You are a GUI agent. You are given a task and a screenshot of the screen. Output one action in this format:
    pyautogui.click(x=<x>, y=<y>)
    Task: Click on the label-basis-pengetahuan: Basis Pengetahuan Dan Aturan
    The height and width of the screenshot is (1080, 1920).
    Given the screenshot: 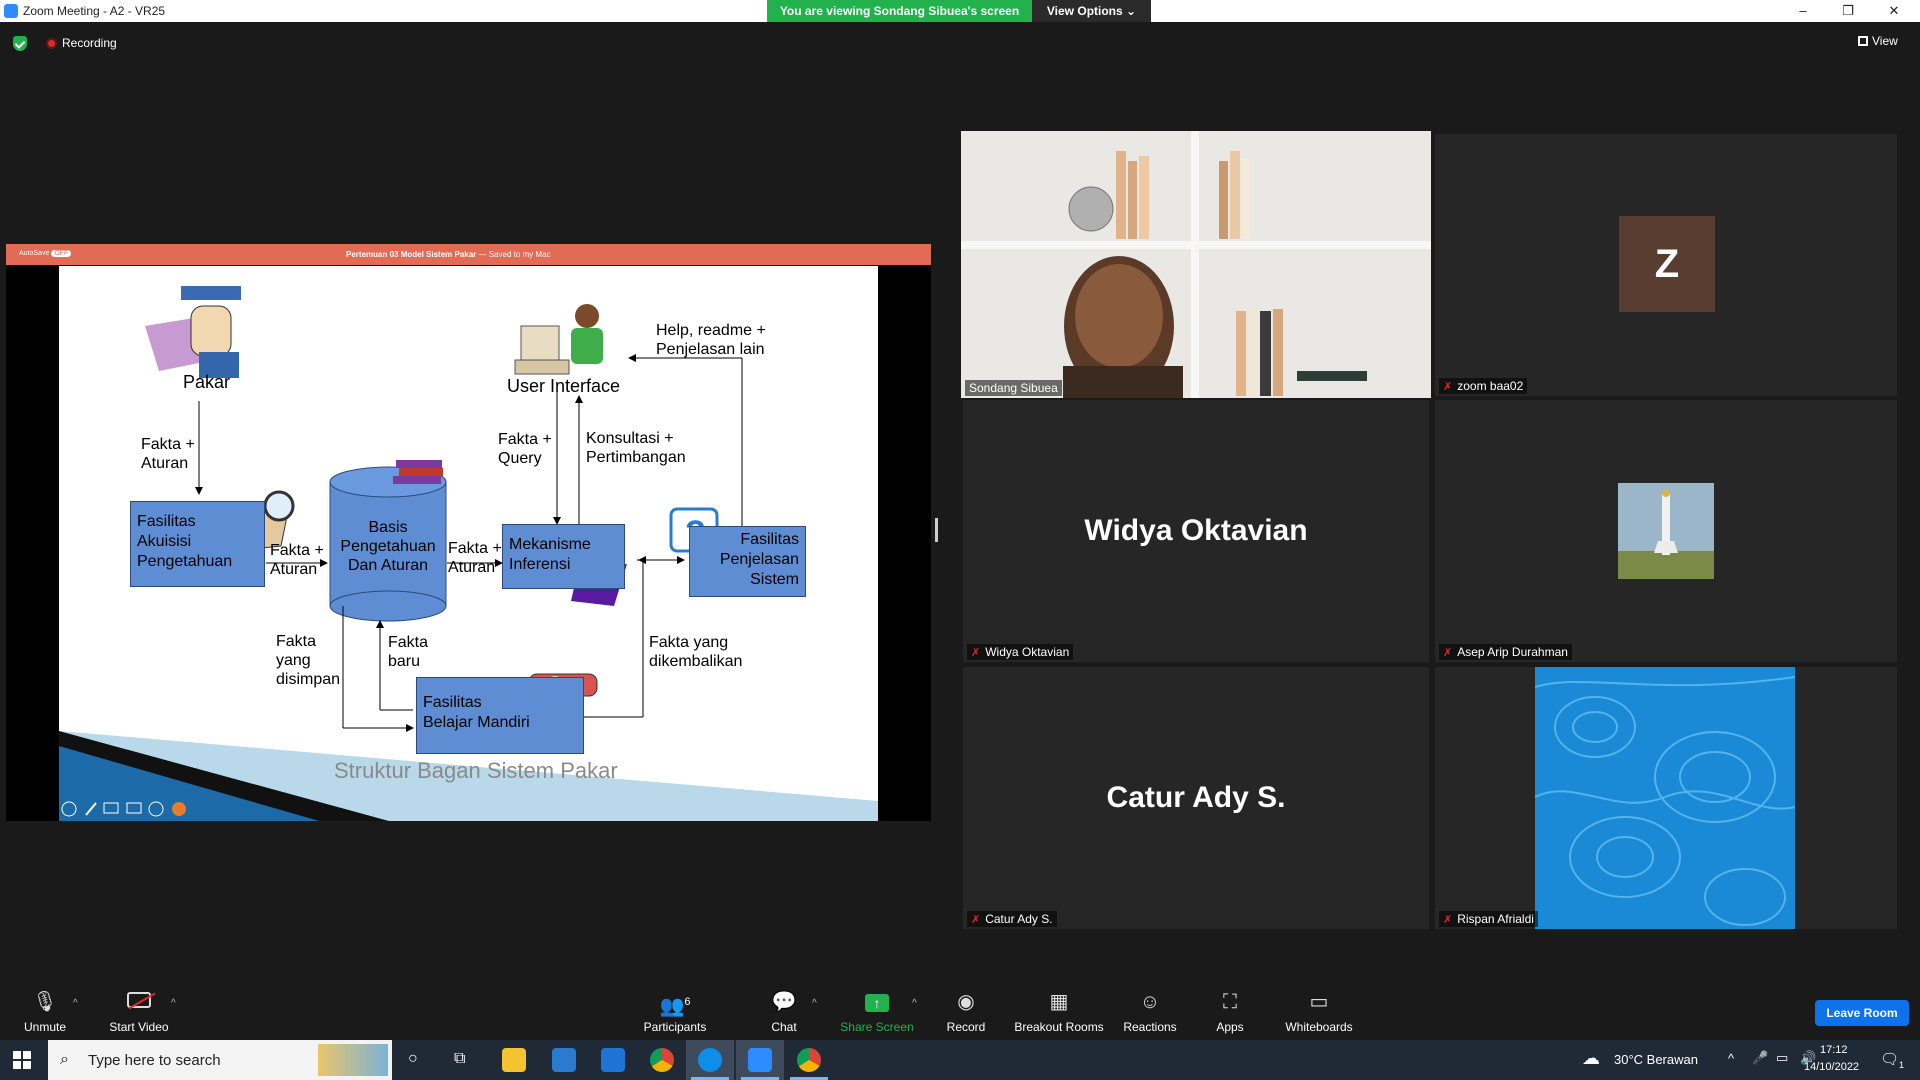 What is the action you would take?
    pyautogui.click(x=388, y=546)
    